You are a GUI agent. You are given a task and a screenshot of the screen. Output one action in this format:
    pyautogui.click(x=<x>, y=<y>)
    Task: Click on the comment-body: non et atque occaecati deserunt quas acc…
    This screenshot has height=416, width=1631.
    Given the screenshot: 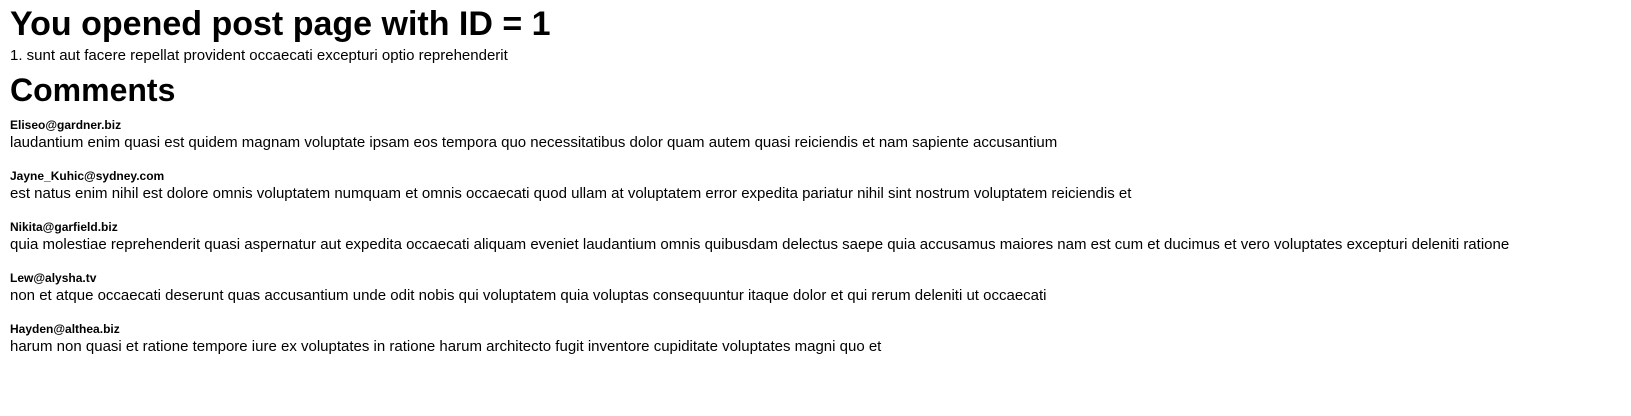 What is the action you would take?
    pyautogui.click(x=528, y=295)
    